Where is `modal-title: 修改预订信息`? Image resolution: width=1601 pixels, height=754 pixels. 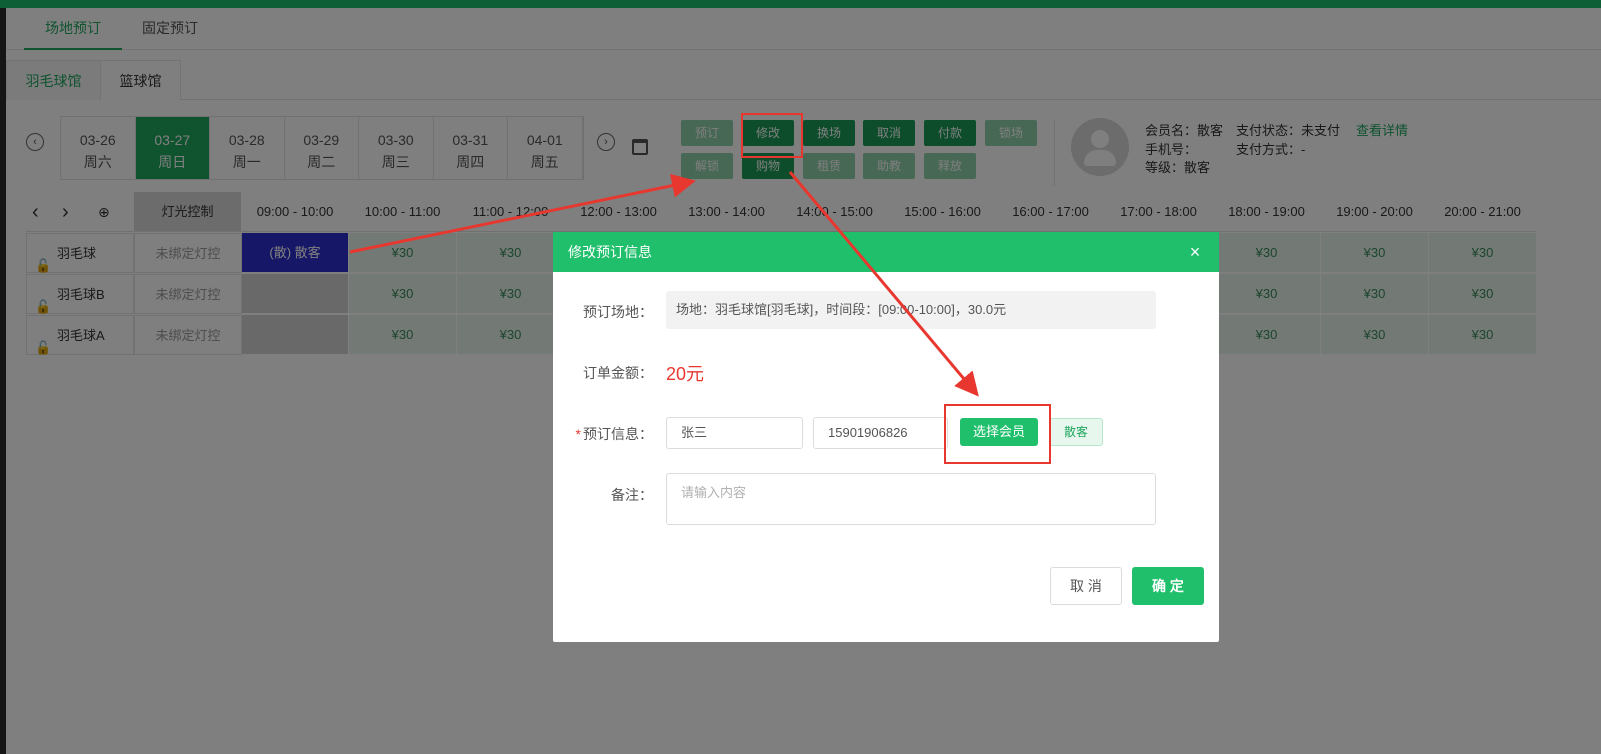
modal-title: 修改预订信息 is located at coordinates (886, 252).